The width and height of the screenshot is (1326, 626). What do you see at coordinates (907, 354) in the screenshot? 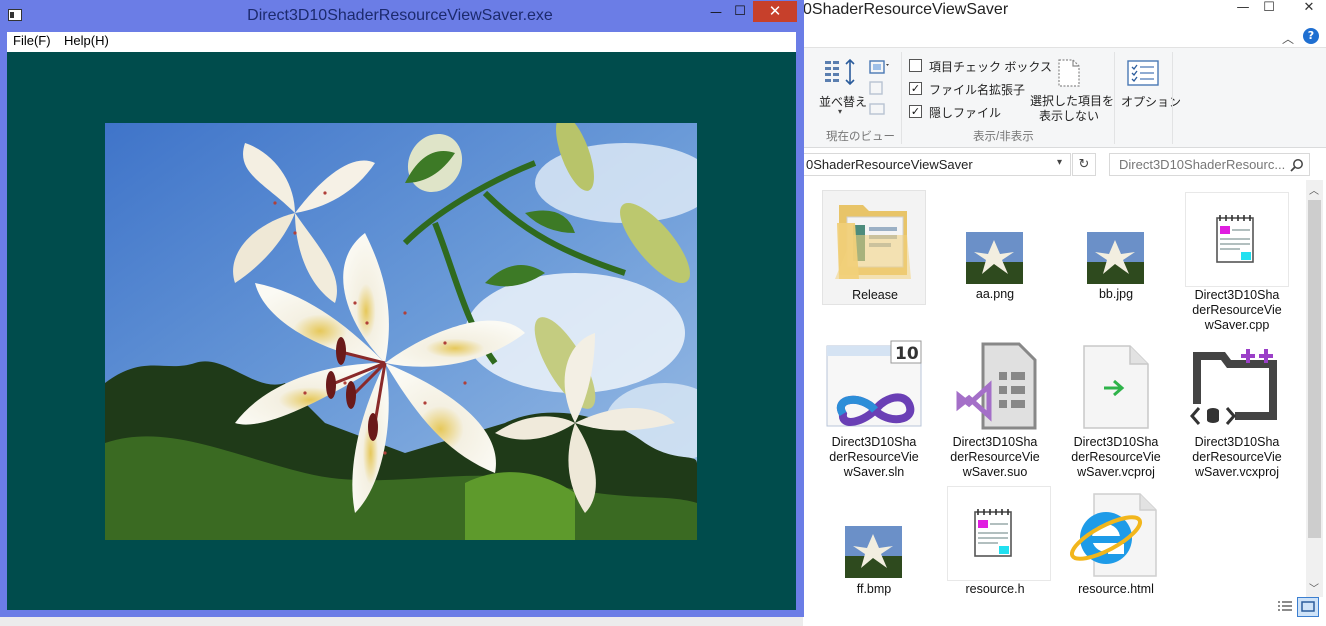
I see `svg-text: 10` at bounding box center [907, 354].